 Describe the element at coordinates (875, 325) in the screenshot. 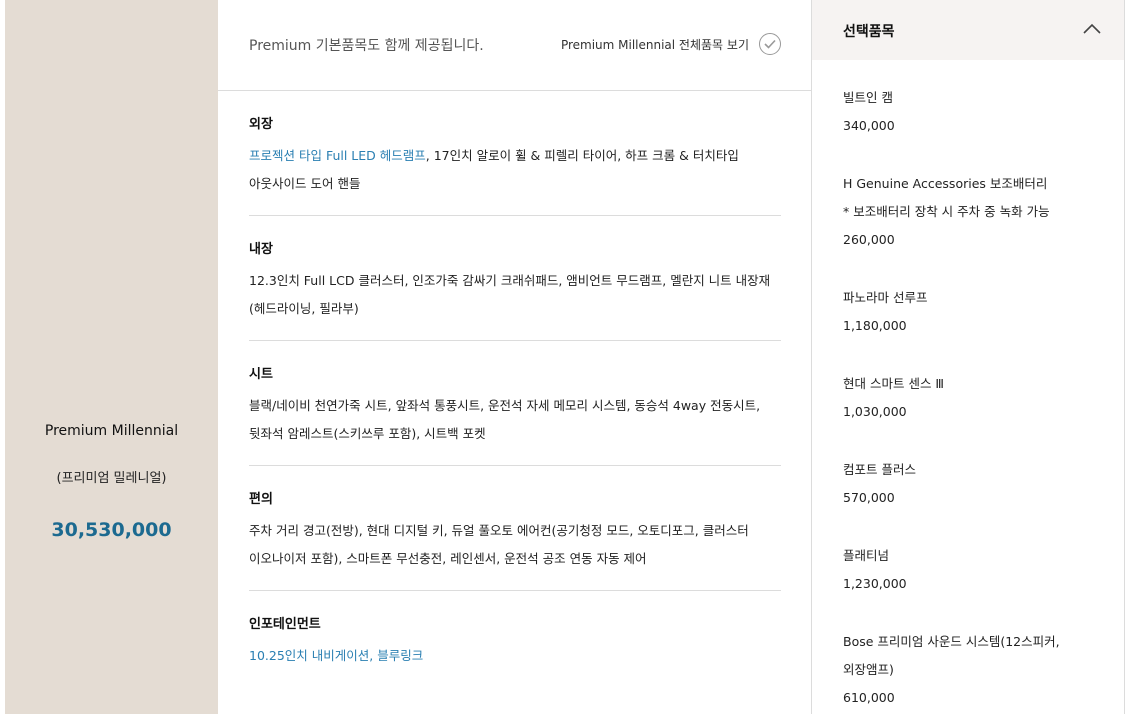

I see `option-price: 1,180,000` at that location.